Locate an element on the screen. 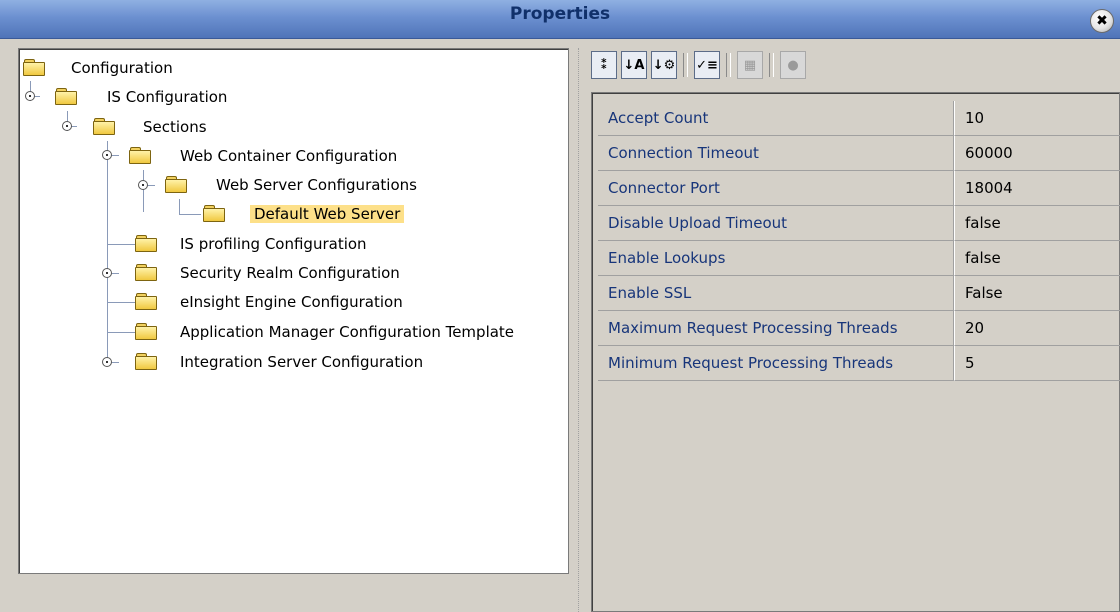  property-row: Enable Lookups false is located at coordinates (859, 258).